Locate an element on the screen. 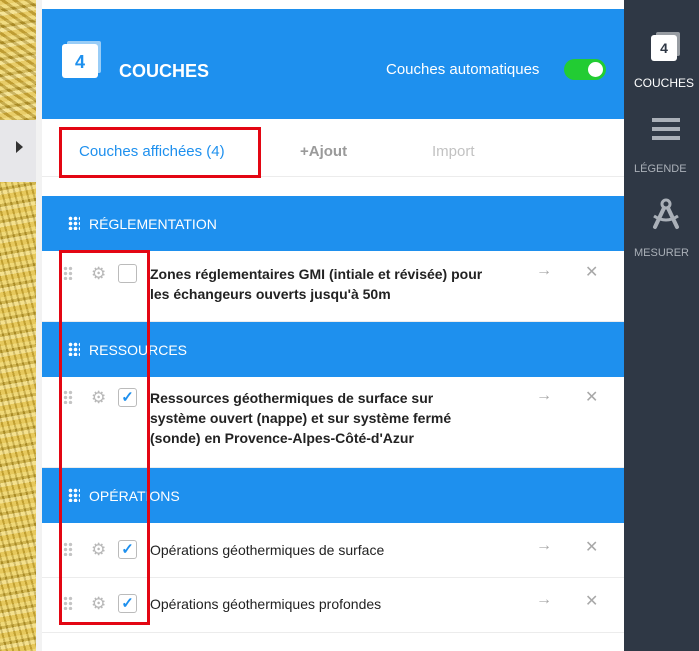 Image resolution: width=699 pixels, height=651 pixels. right-sidebar: 4 COUCHES LÉGENDE MESURER is located at coordinates (661, 325).